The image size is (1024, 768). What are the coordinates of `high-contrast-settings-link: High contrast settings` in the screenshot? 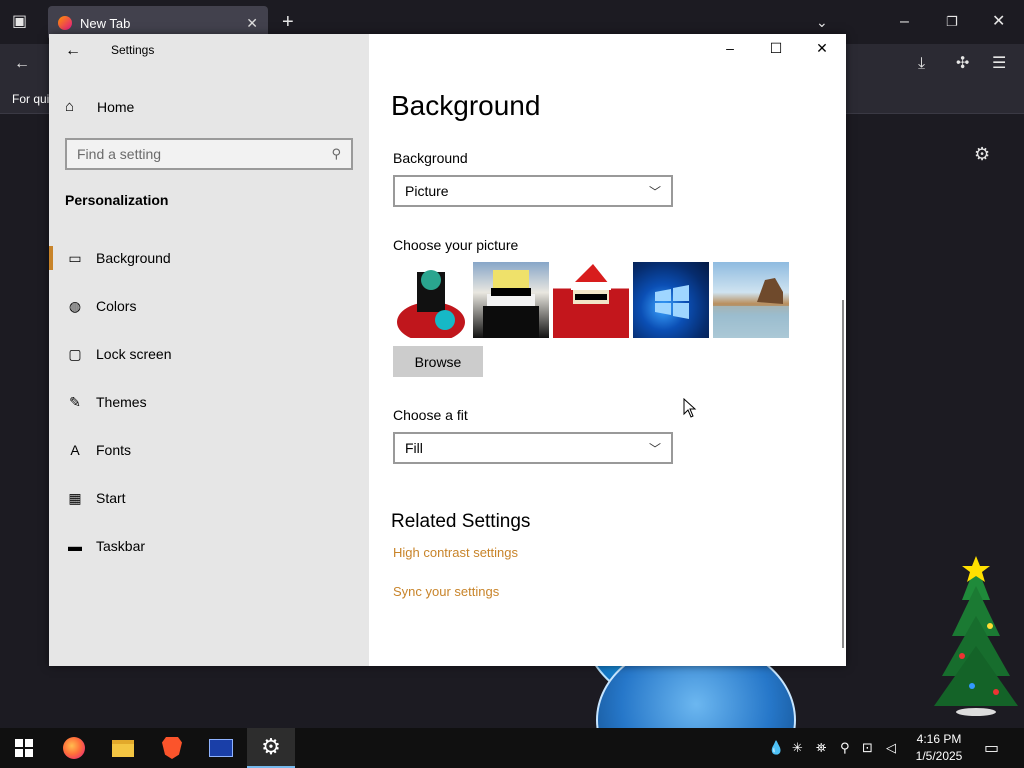 It's located at (455, 552).